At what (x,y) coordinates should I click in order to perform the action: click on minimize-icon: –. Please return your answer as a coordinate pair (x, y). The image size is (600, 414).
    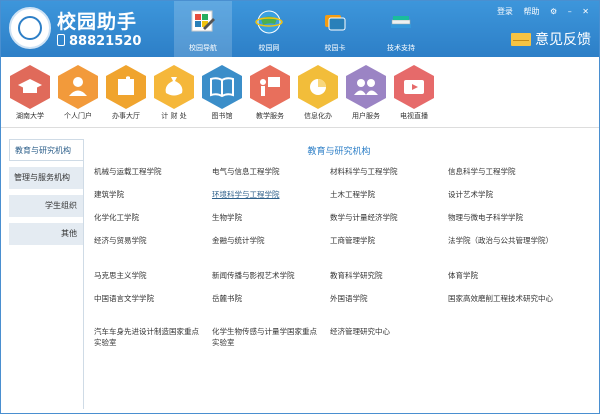
    Looking at the image, I should click on (570, 11).